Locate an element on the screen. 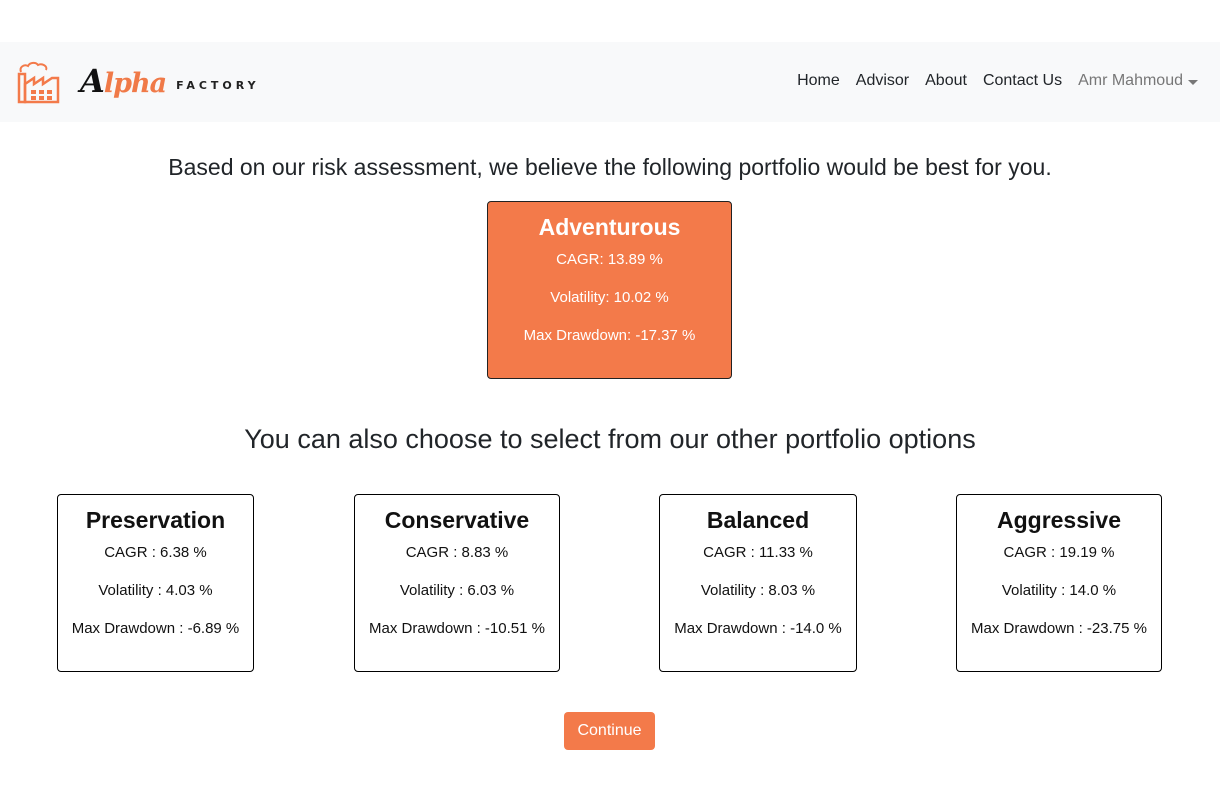 This screenshot has height=810, width=1220. portfolio-volatility: Volatility : 6.03 % is located at coordinates (457, 590).